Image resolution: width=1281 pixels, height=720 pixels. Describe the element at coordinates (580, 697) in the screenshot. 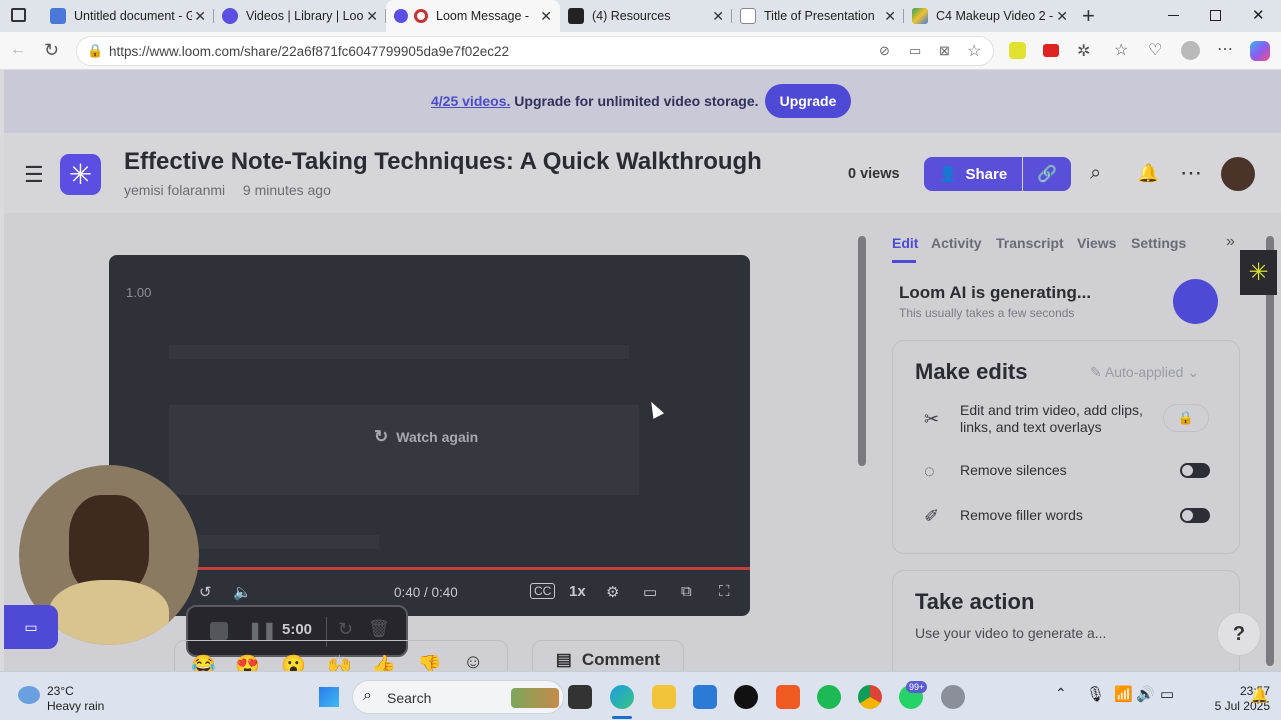

I see `task-view-icon` at that location.